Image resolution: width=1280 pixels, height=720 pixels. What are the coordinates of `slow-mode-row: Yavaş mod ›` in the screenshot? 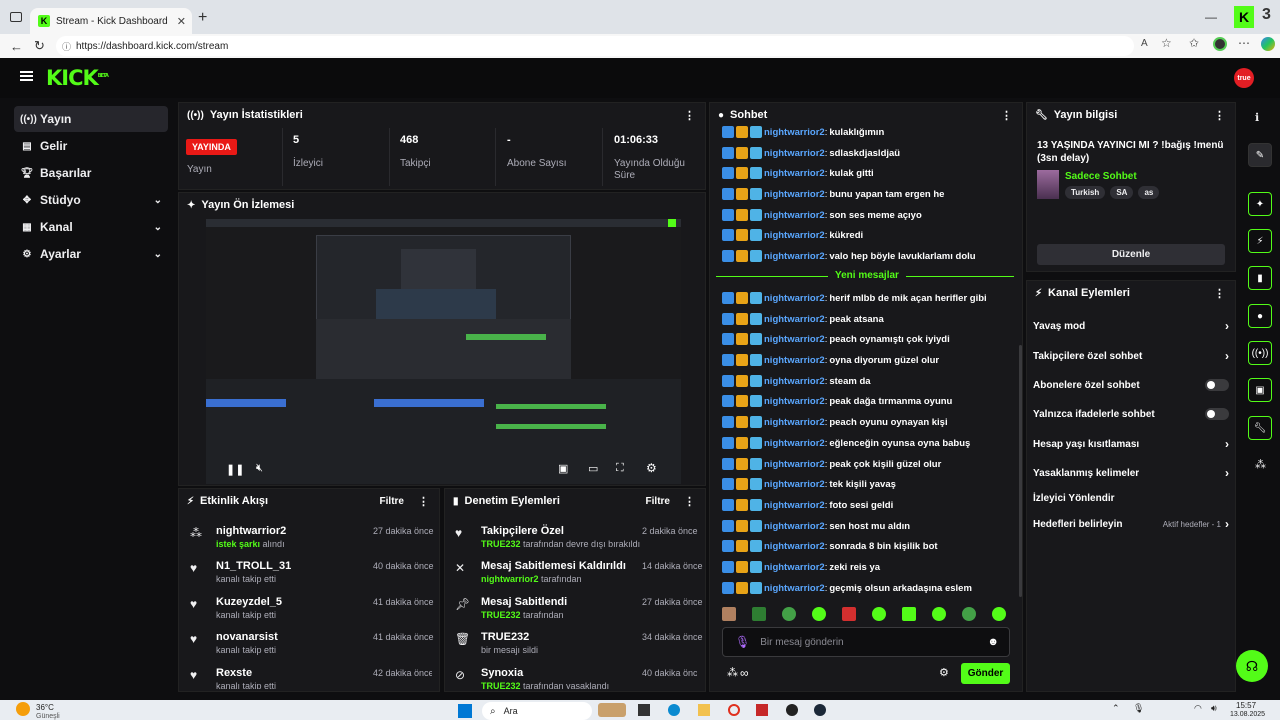 It's located at (1131, 326).